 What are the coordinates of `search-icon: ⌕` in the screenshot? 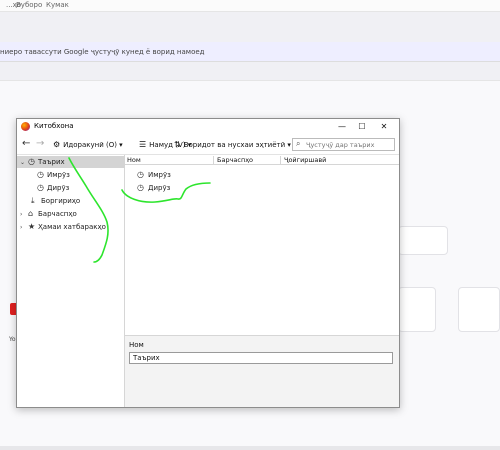 It's located at (298, 143).